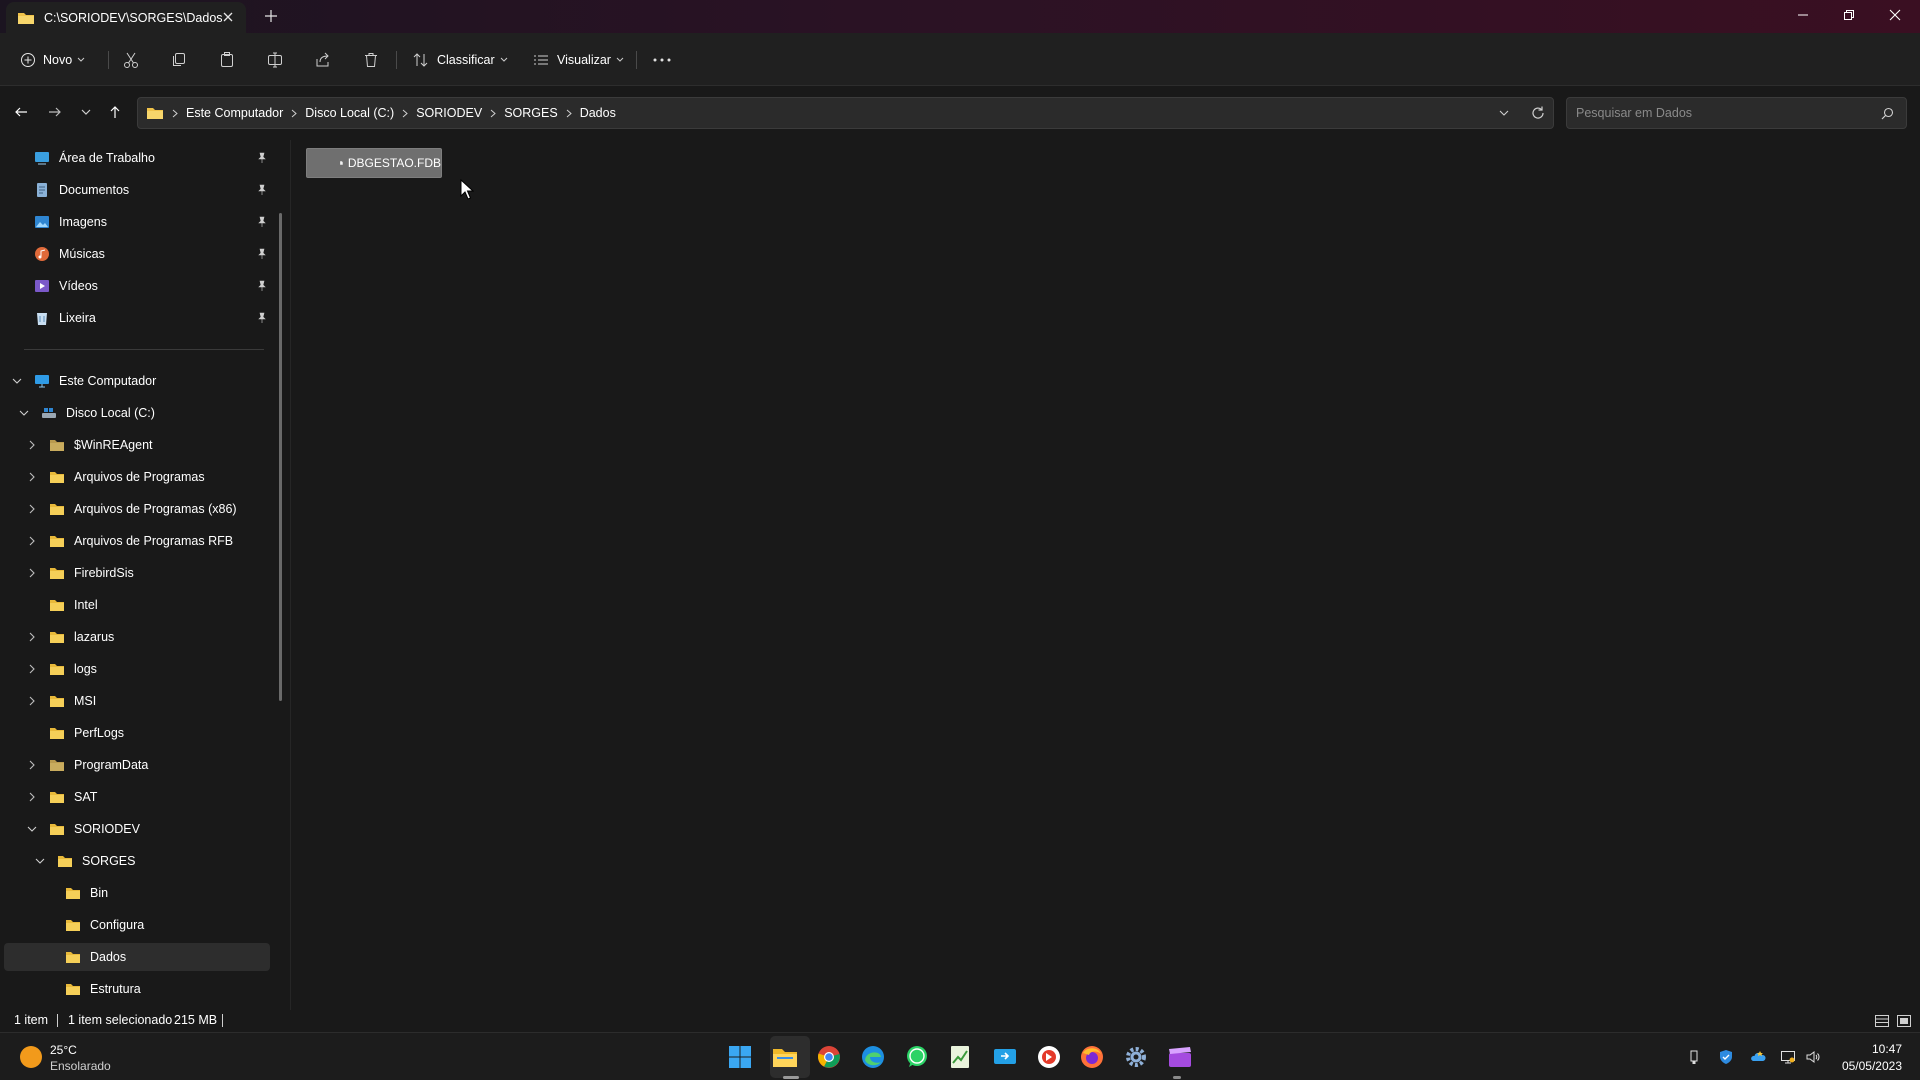  I want to click on share-button, so click(323, 59).